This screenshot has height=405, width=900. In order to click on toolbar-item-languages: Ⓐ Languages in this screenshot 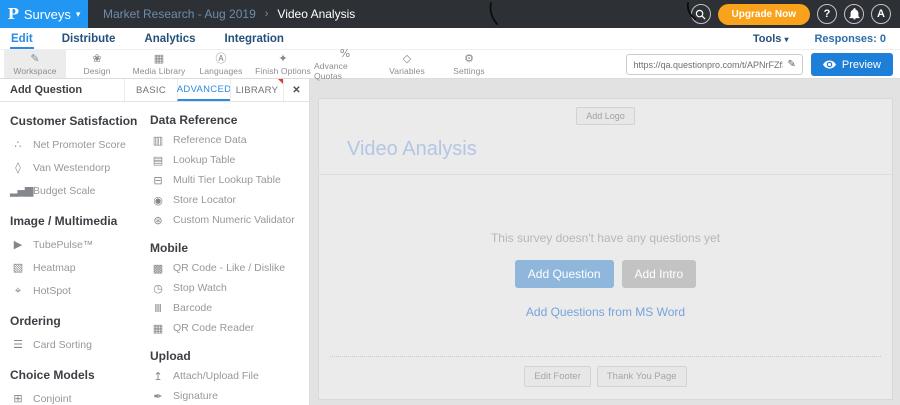, I will do `click(221, 64)`.